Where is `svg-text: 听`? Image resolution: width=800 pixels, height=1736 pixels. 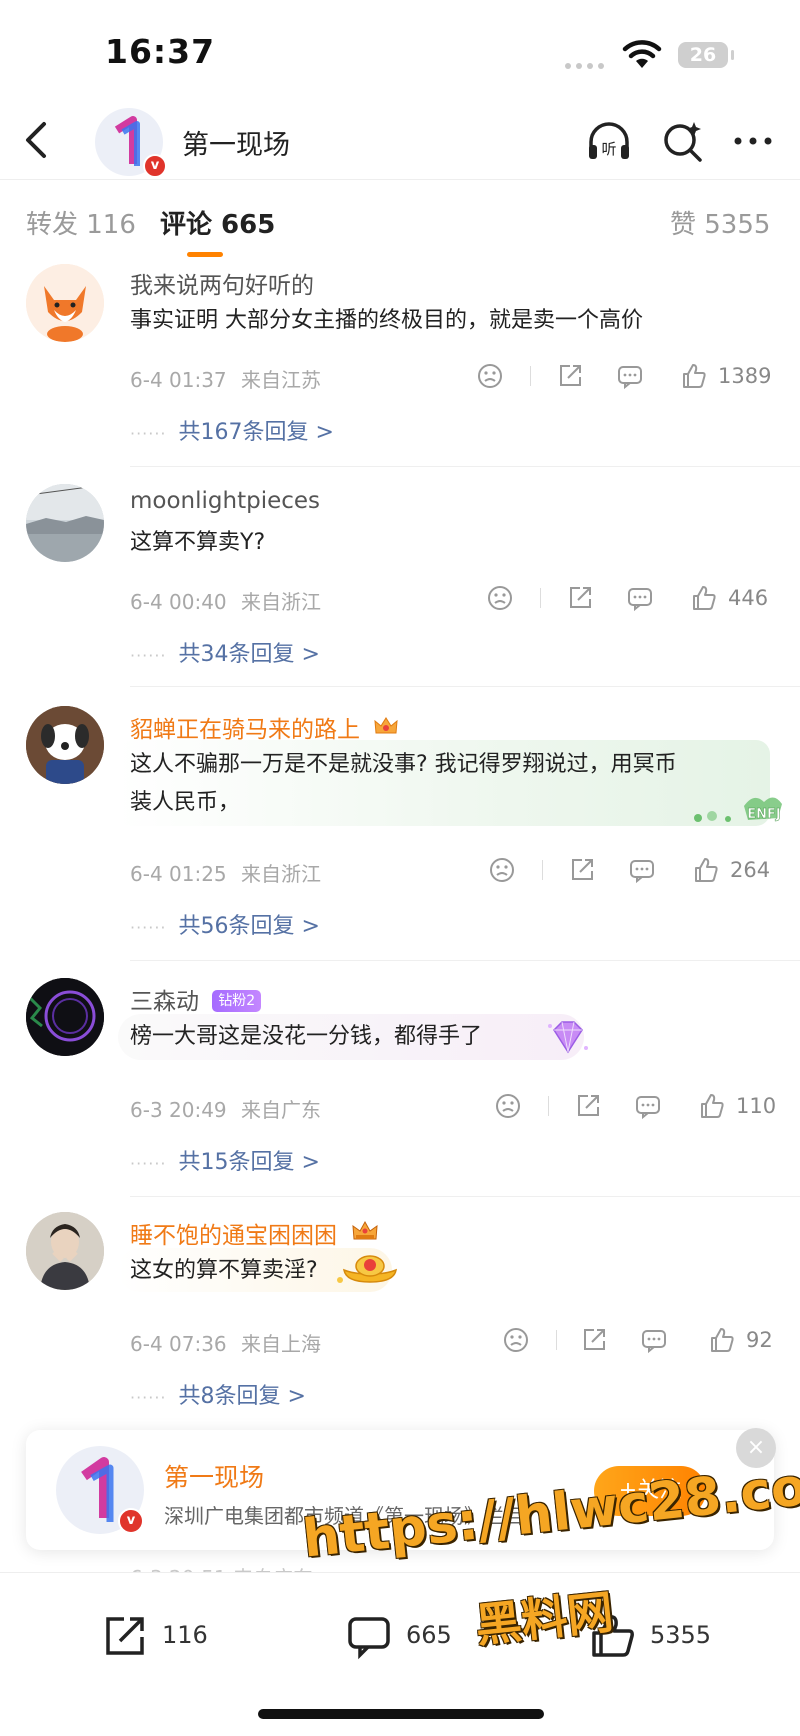
svg-text: 听 is located at coordinates (608, 149).